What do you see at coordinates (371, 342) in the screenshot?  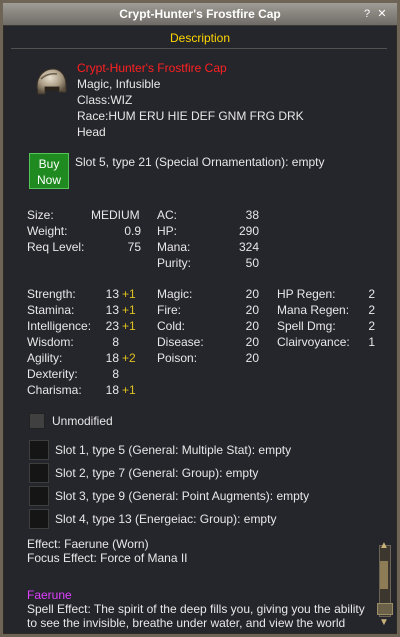 I see `mod-value: 1` at bounding box center [371, 342].